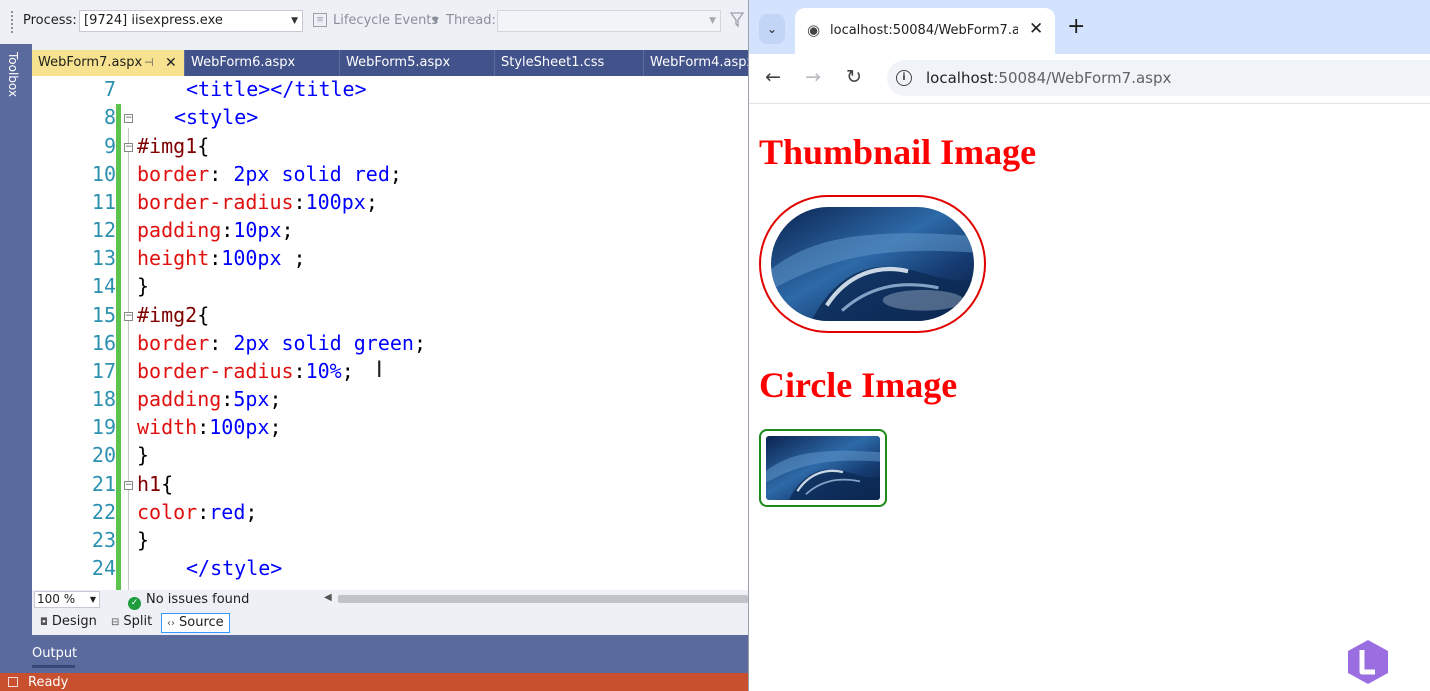  Describe the element at coordinates (773, 77) in the screenshot. I see `back-arrow-icon: ←` at that location.